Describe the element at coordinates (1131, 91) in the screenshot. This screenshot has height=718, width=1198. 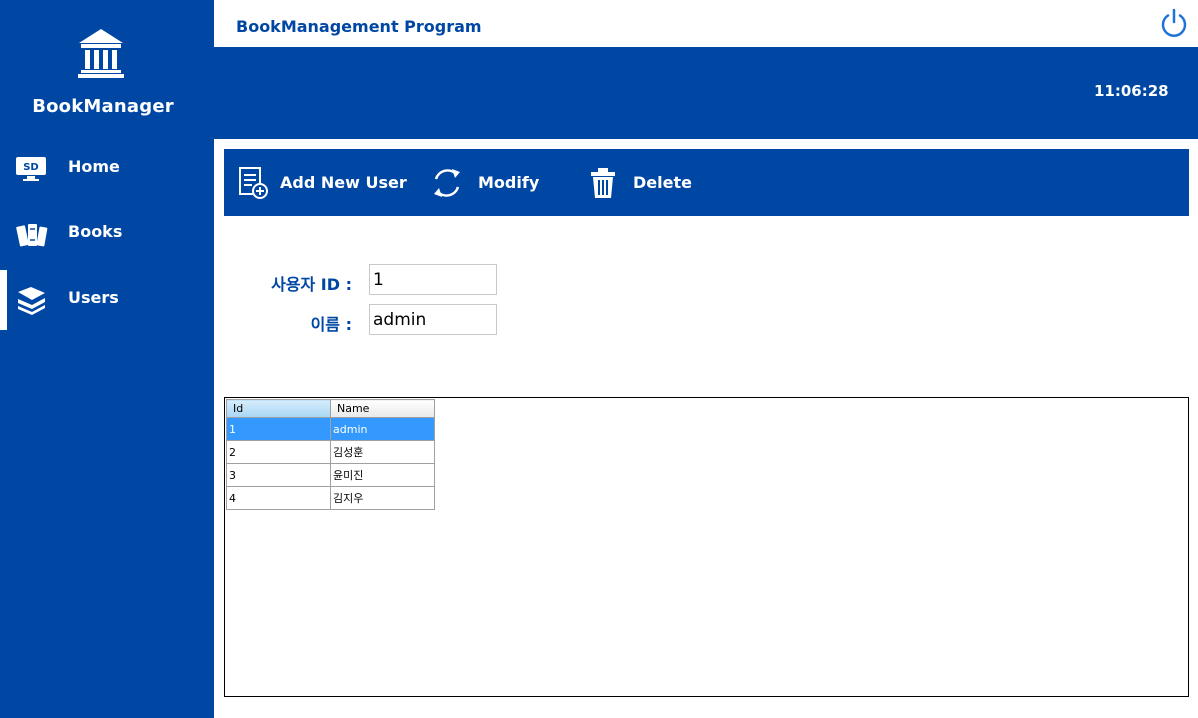
I see `clock: 11:06:28` at that location.